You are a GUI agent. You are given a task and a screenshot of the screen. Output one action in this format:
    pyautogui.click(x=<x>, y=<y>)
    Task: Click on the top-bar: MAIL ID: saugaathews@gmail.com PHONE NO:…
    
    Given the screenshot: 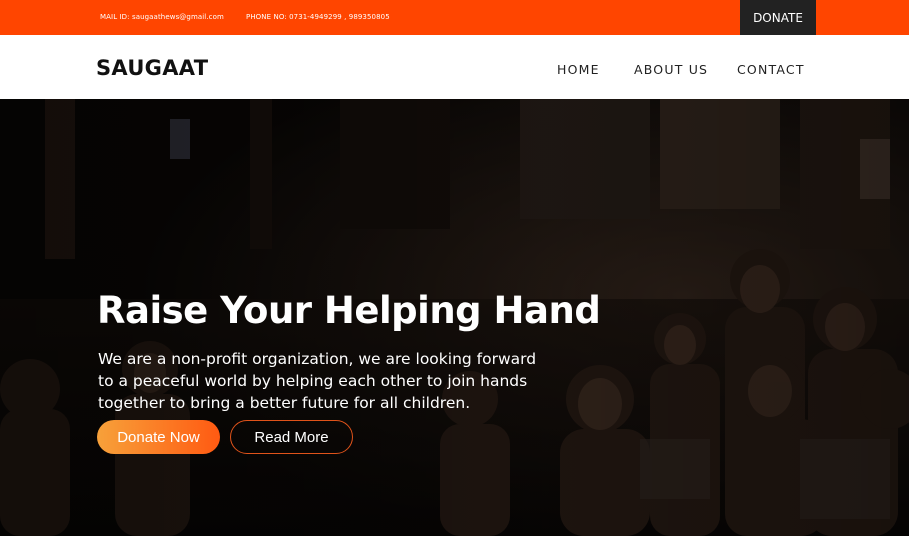 What is the action you would take?
    pyautogui.click(x=454, y=17)
    